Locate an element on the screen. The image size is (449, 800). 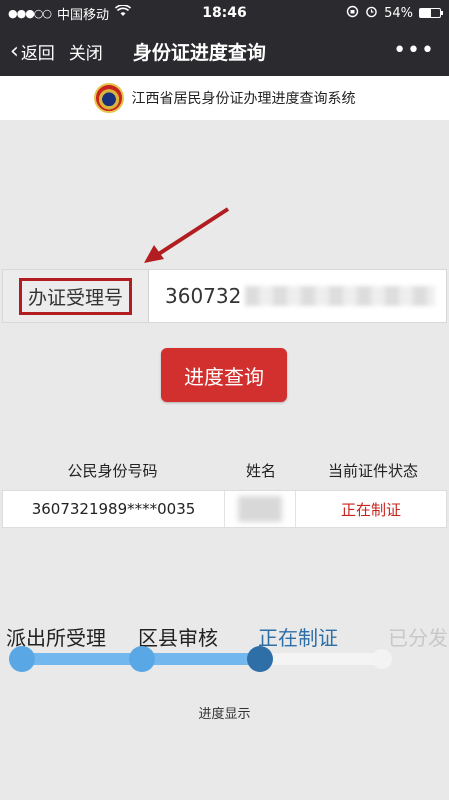
header-status: 当前证件状态 is located at coordinates (372, 470).